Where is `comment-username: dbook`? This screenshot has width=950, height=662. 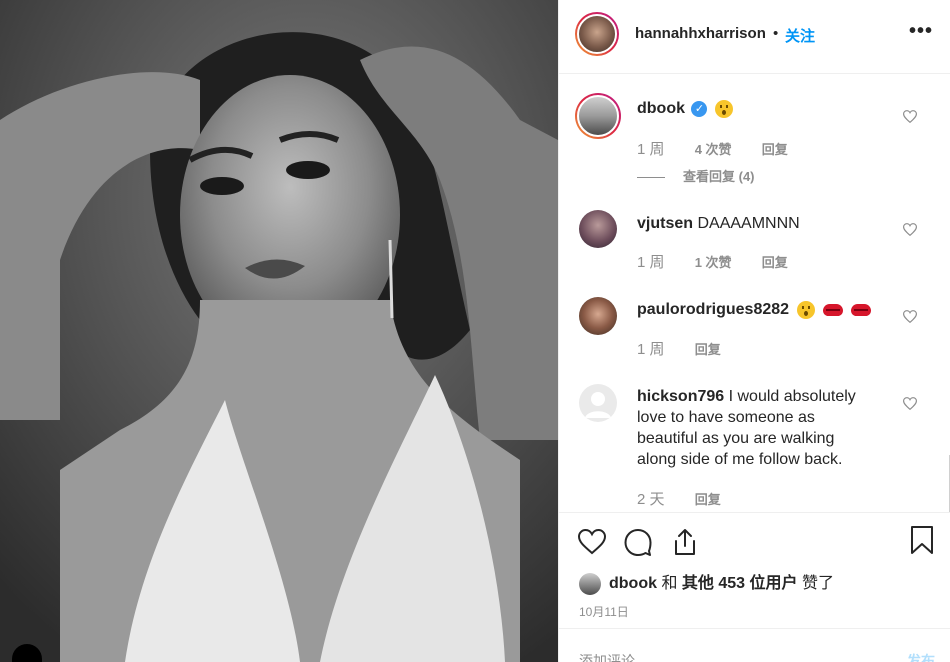
comment-username: dbook is located at coordinates (661, 108).